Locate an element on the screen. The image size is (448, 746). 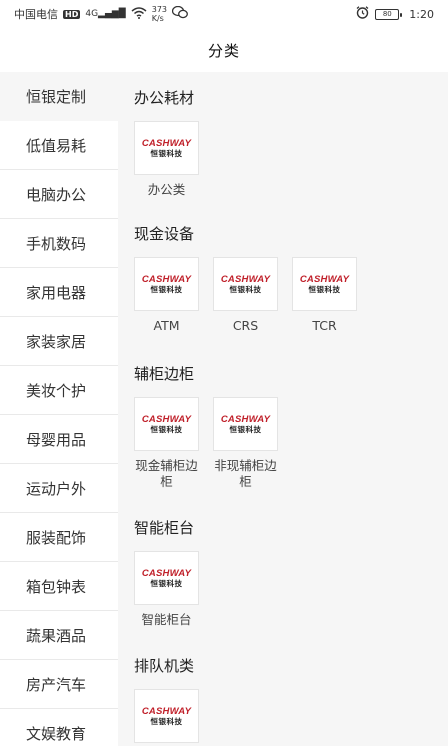
product-label: ATM is located at coordinates (166, 325).